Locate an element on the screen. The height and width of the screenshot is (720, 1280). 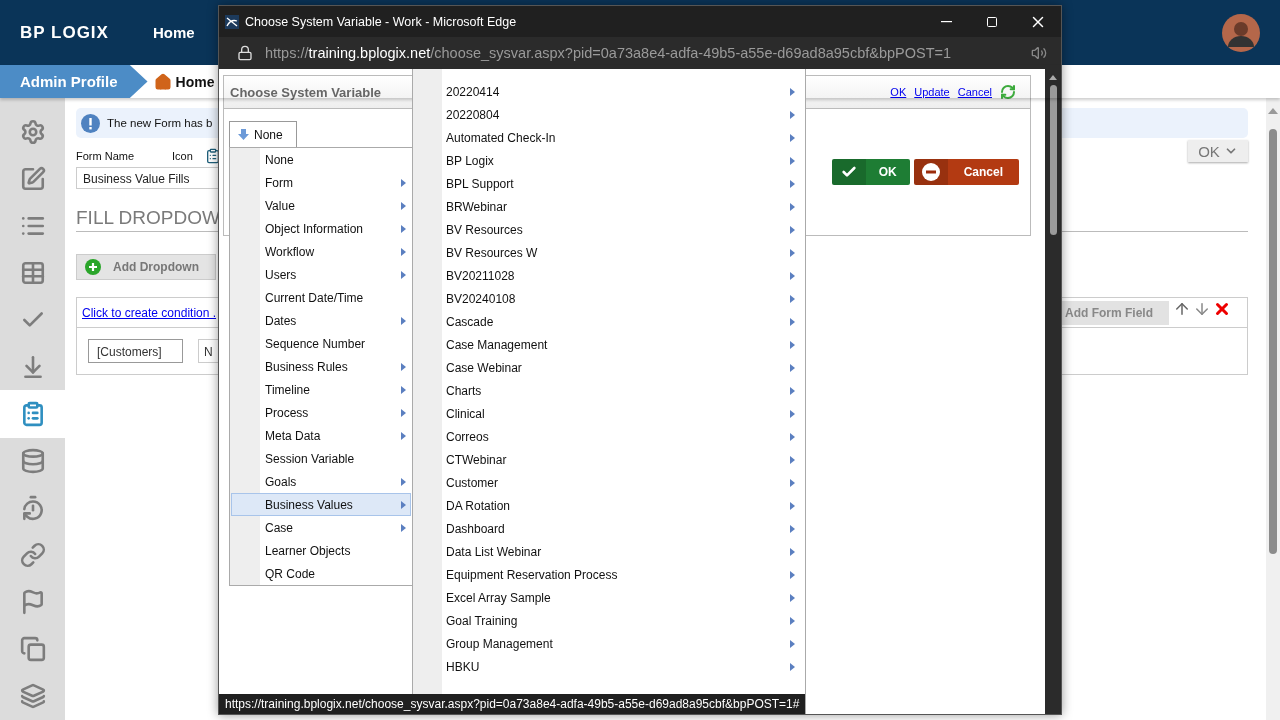
submenu-item: Clinical is located at coordinates (609, 413).